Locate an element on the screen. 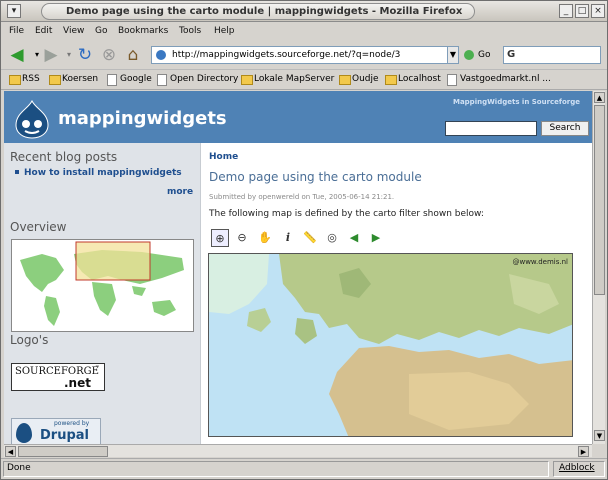  drupal-drop-logo-icon is located at coordinates (32, 119).